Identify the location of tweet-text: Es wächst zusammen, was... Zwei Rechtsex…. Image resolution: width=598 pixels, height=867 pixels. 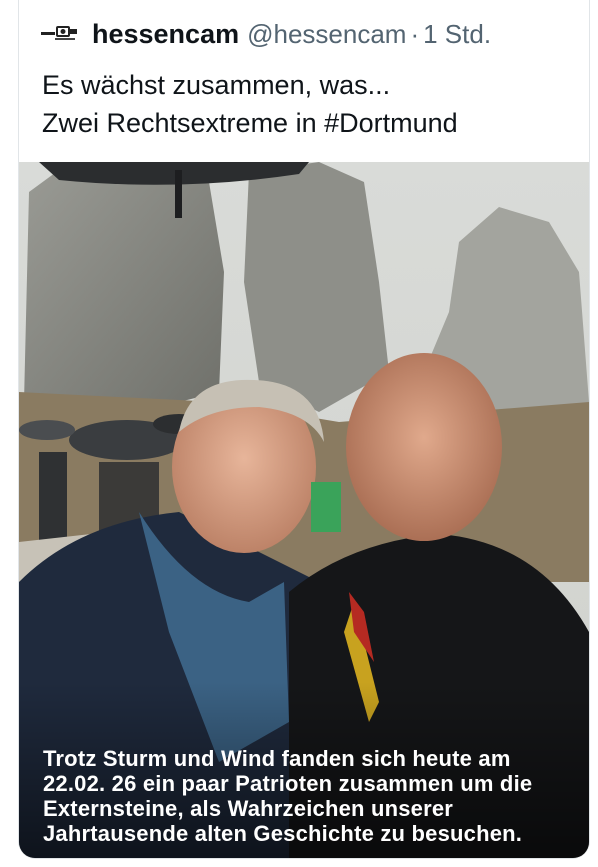
(250, 104).